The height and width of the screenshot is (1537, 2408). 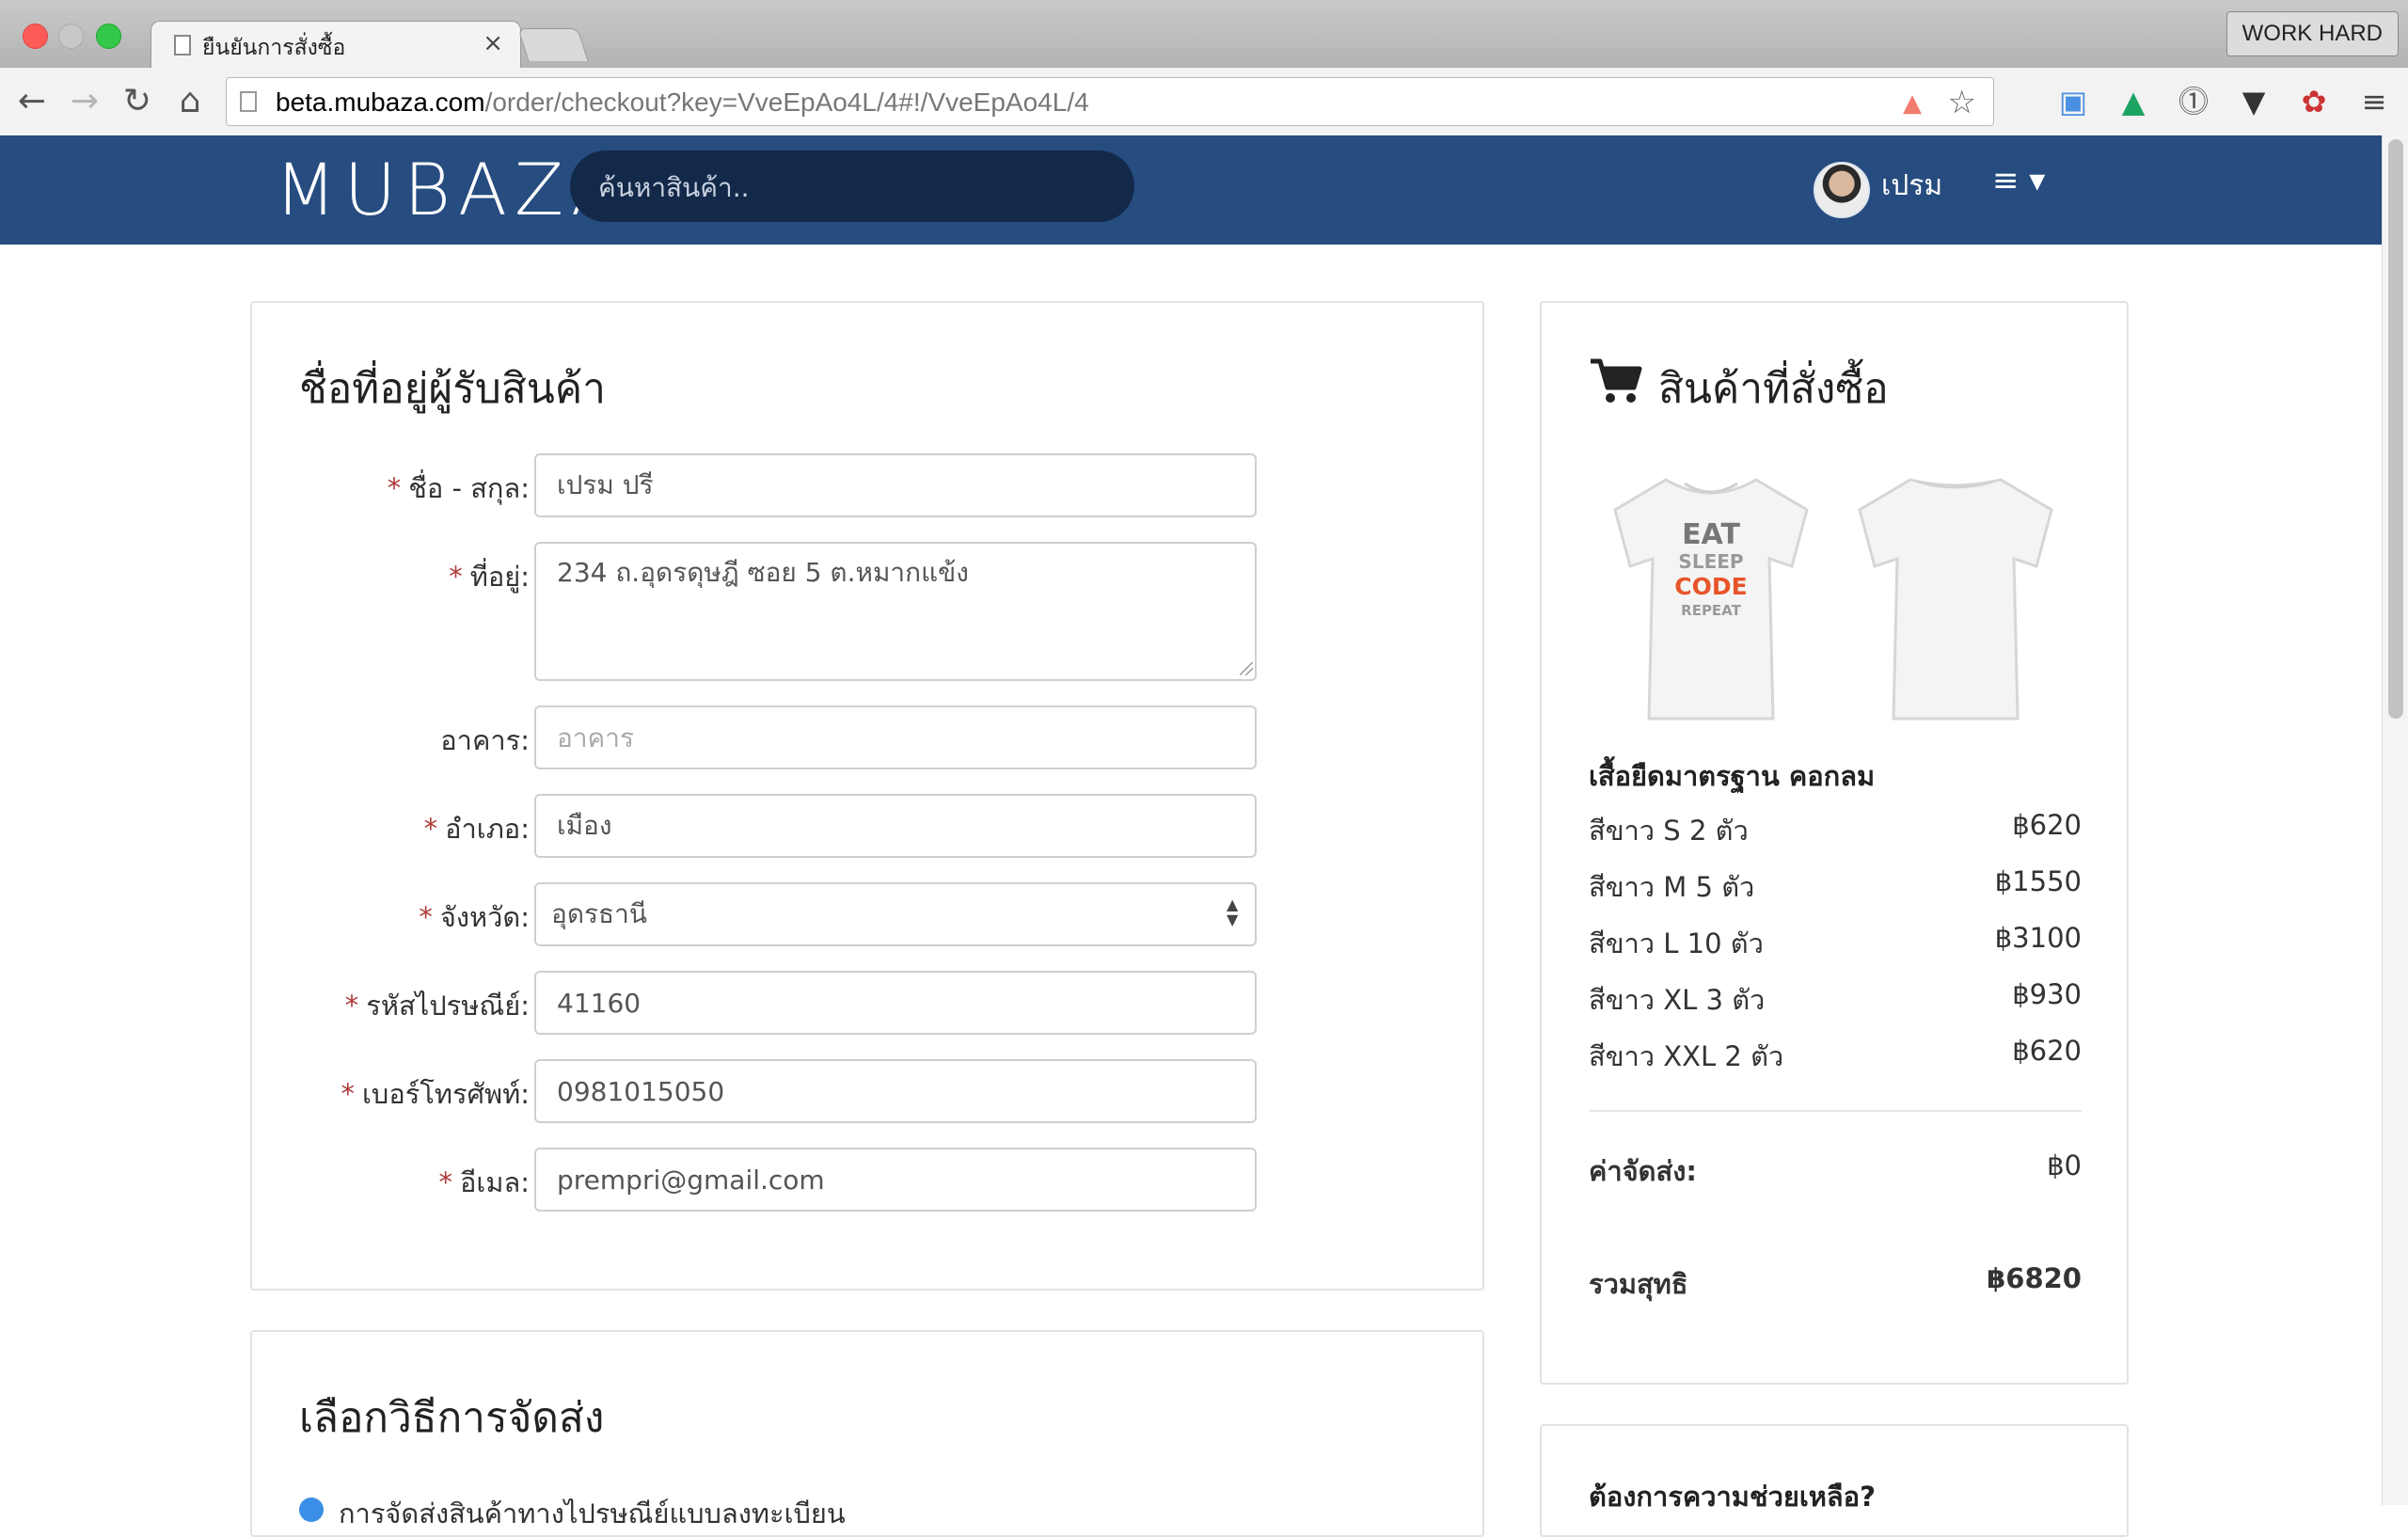 I want to click on order-item-label: สีขาว XL 3 ตัว, so click(x=1678, y=1000).